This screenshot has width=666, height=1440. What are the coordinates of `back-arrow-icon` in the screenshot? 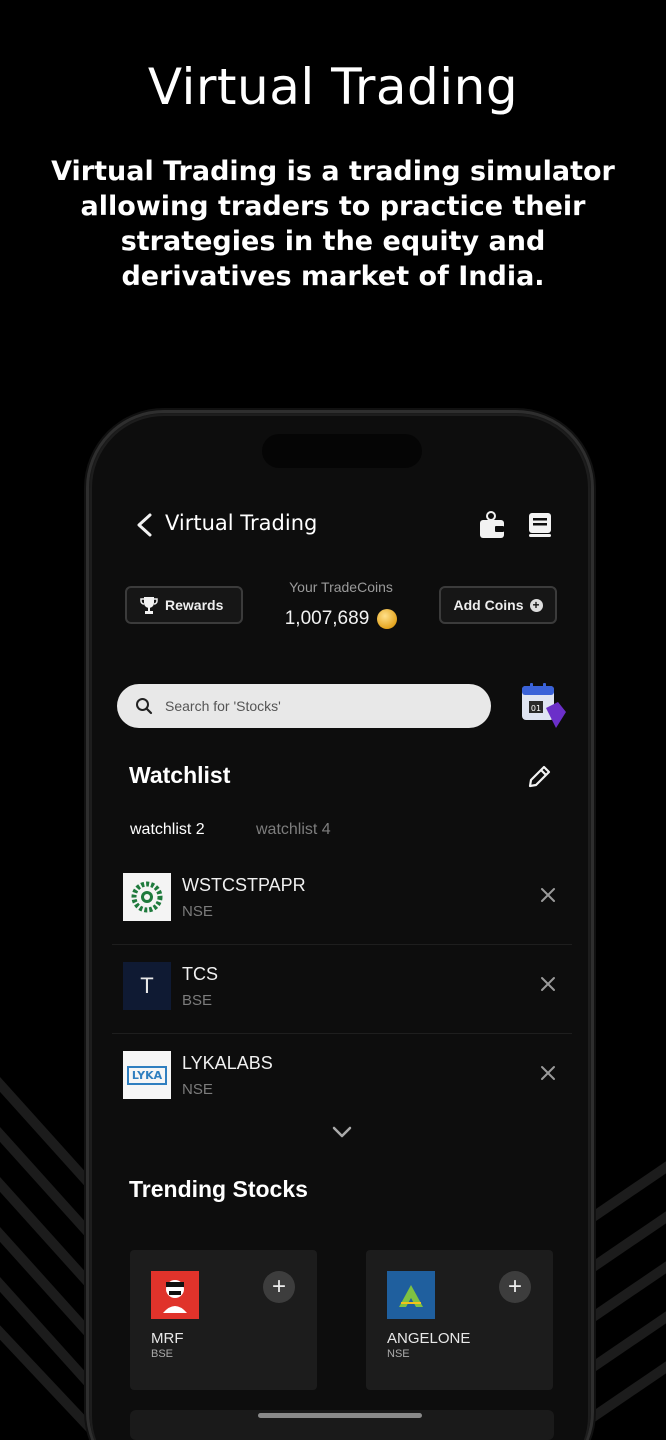 It's located at (144, 525).